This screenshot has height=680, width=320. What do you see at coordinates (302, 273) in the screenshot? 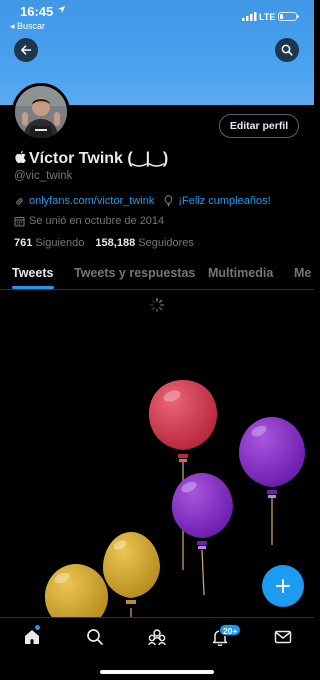
I see `tab-likes: Me` at bounding box center [302, 273].